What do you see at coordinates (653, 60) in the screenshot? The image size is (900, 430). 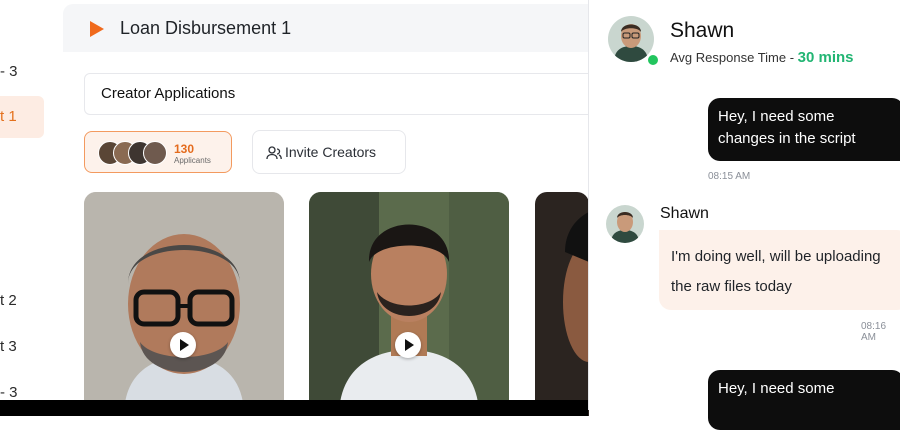 I see `online-status-icon` at bounding box center [653, 60].